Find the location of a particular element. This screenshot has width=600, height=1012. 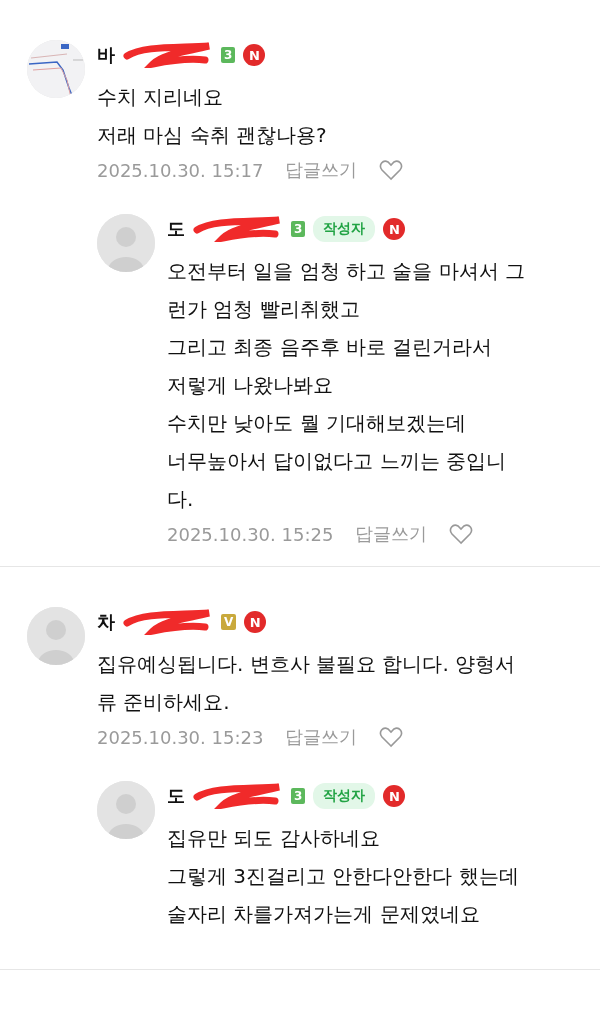

comment-text: 오전부터 일을 엄청 하고 술을 마셔서 그 is located at coordinates (347, 271).